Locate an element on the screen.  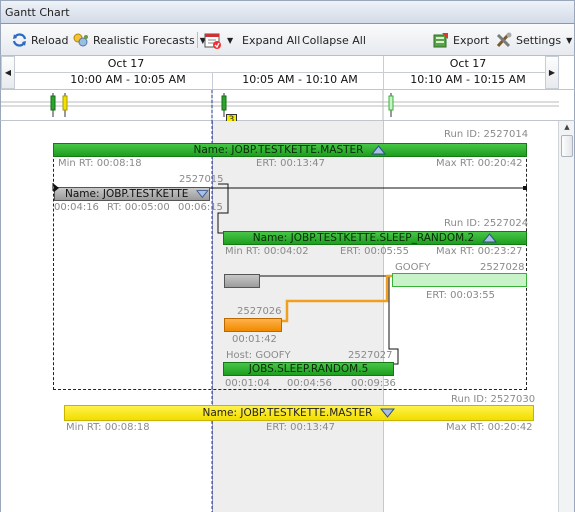
master2-bar: Name: JOBP.TESTKETTE.MASTER is located at coordinates (299, 413).